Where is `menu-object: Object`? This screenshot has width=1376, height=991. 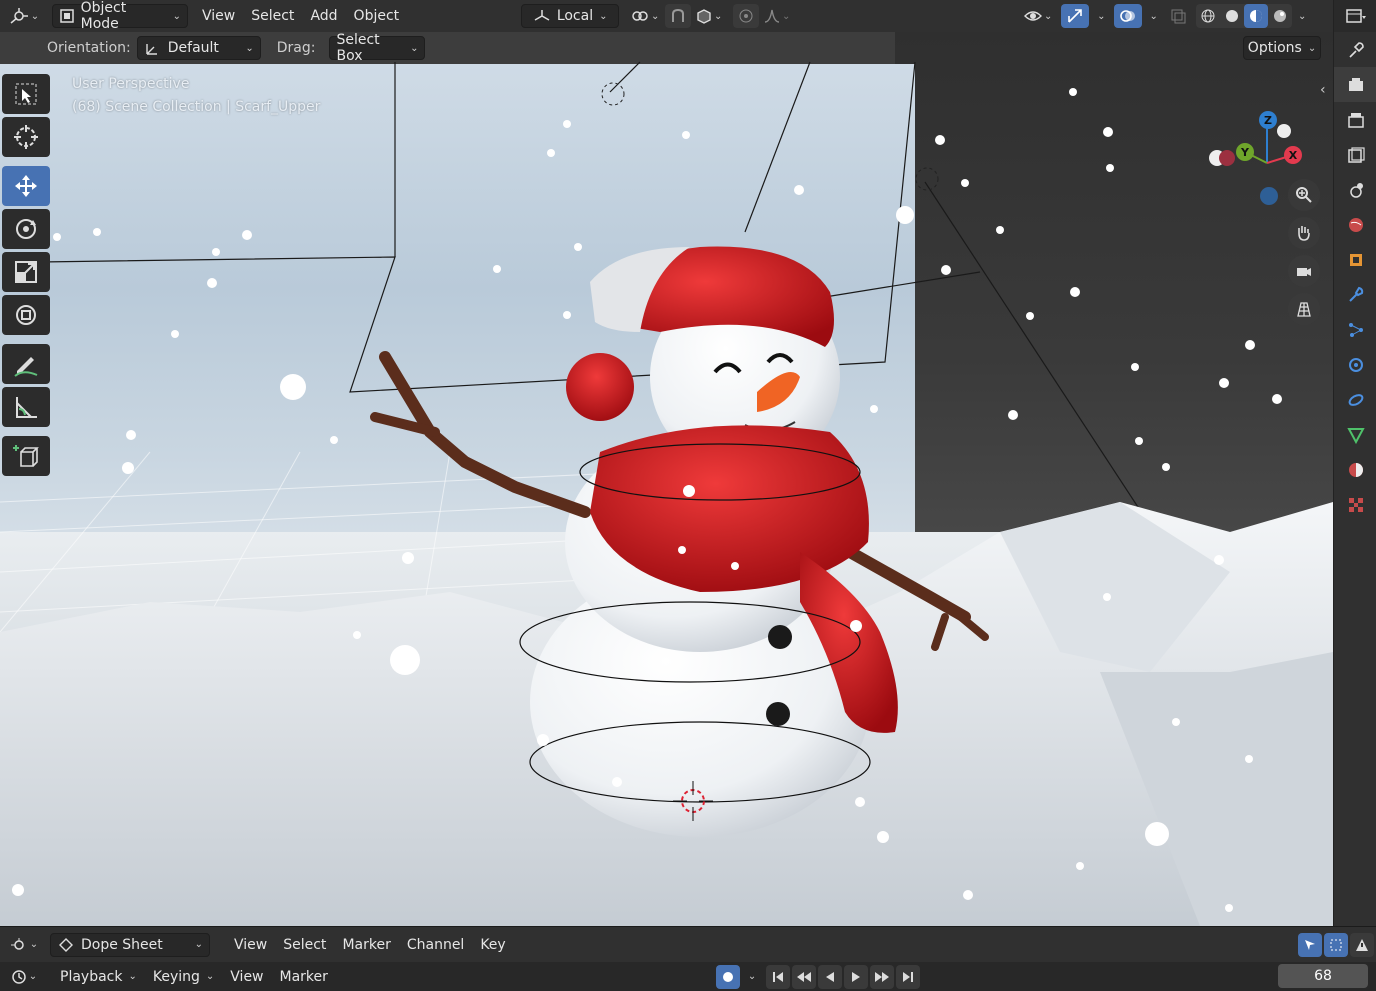
menu-object: Object is located at coordinates (377, 16).